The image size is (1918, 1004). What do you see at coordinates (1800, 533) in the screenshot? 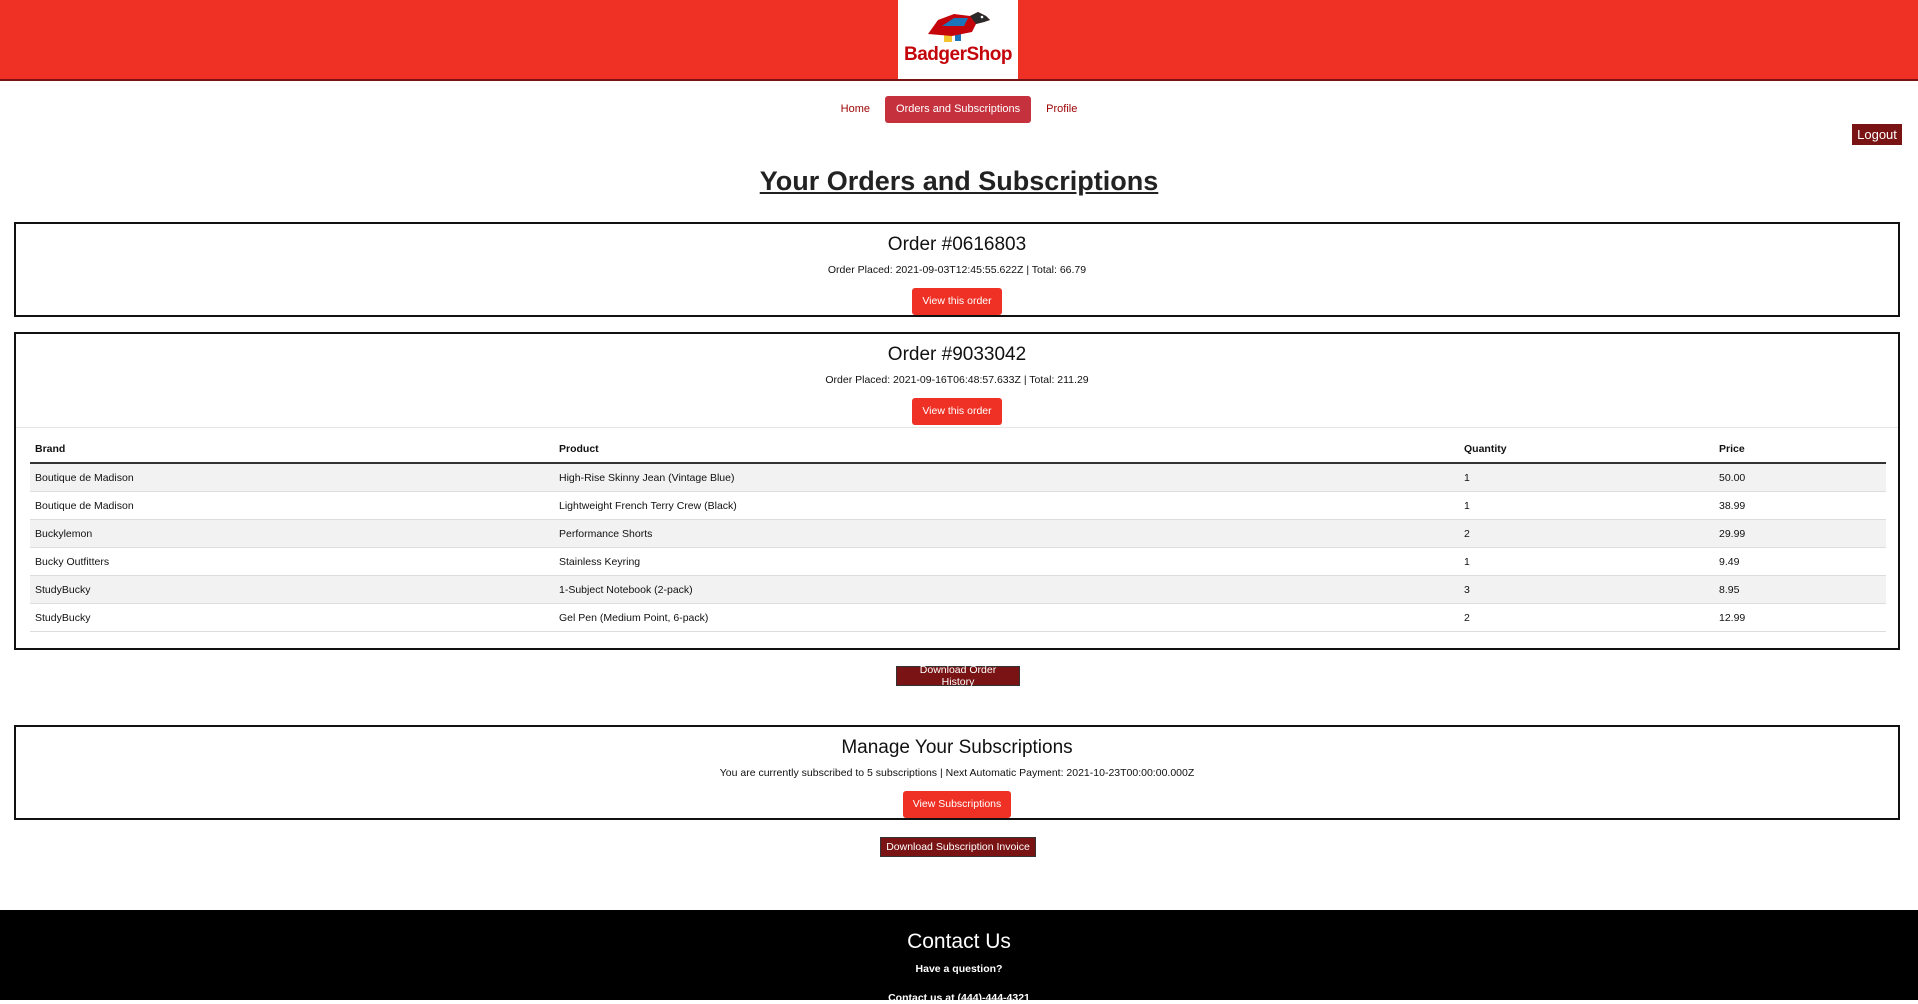
I see `cell-price: 29.99` at bounding box center [1800, 533].